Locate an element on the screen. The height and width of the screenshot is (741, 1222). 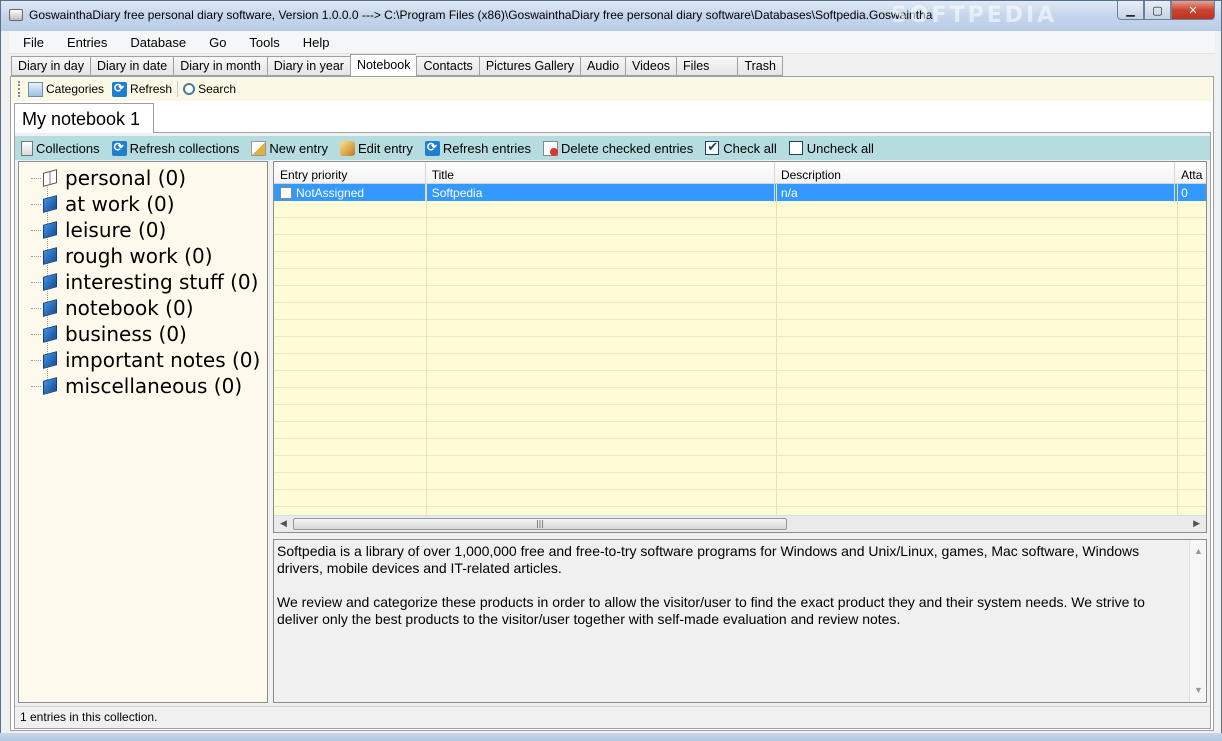
toolbar-grip is located at coordinates (20, 89).